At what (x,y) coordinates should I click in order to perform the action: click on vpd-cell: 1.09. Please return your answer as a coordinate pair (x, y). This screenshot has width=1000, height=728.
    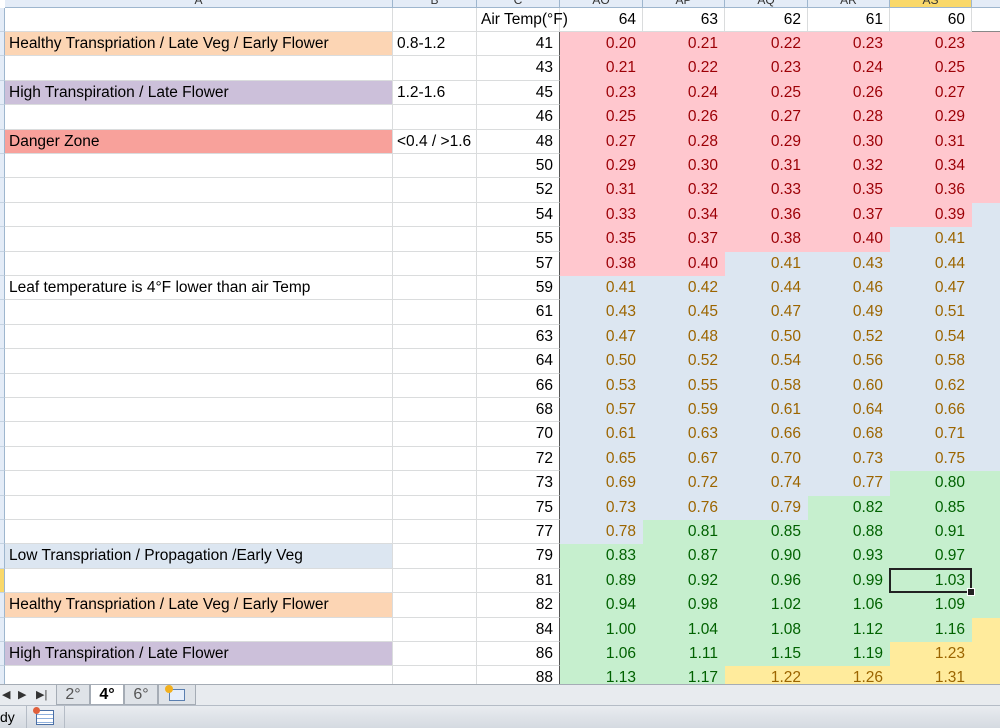
    Looking at the image, I should click on (931, 605).